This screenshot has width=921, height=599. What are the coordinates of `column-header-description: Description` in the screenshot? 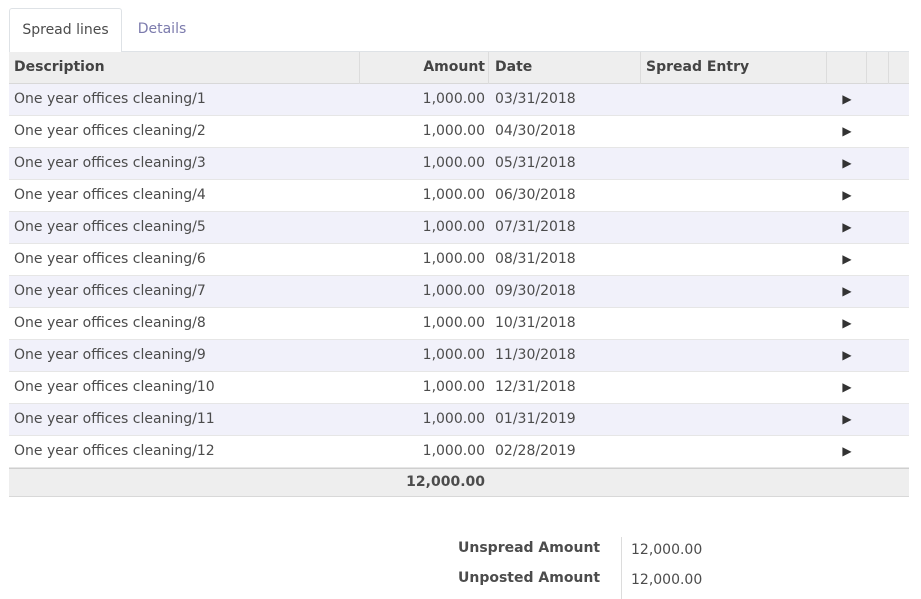 It's located at (184, 68).